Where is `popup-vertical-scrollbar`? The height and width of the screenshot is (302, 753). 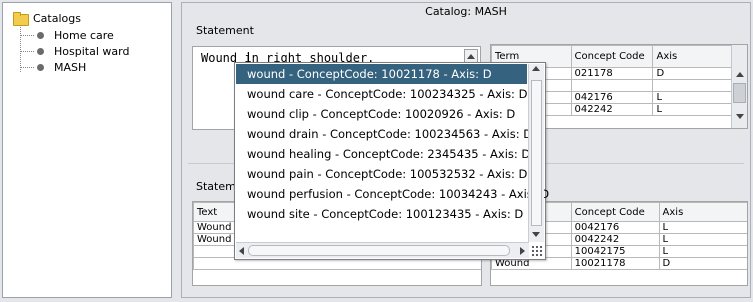 popup-vertical-scrollbar is located at coordinates (536, 153).